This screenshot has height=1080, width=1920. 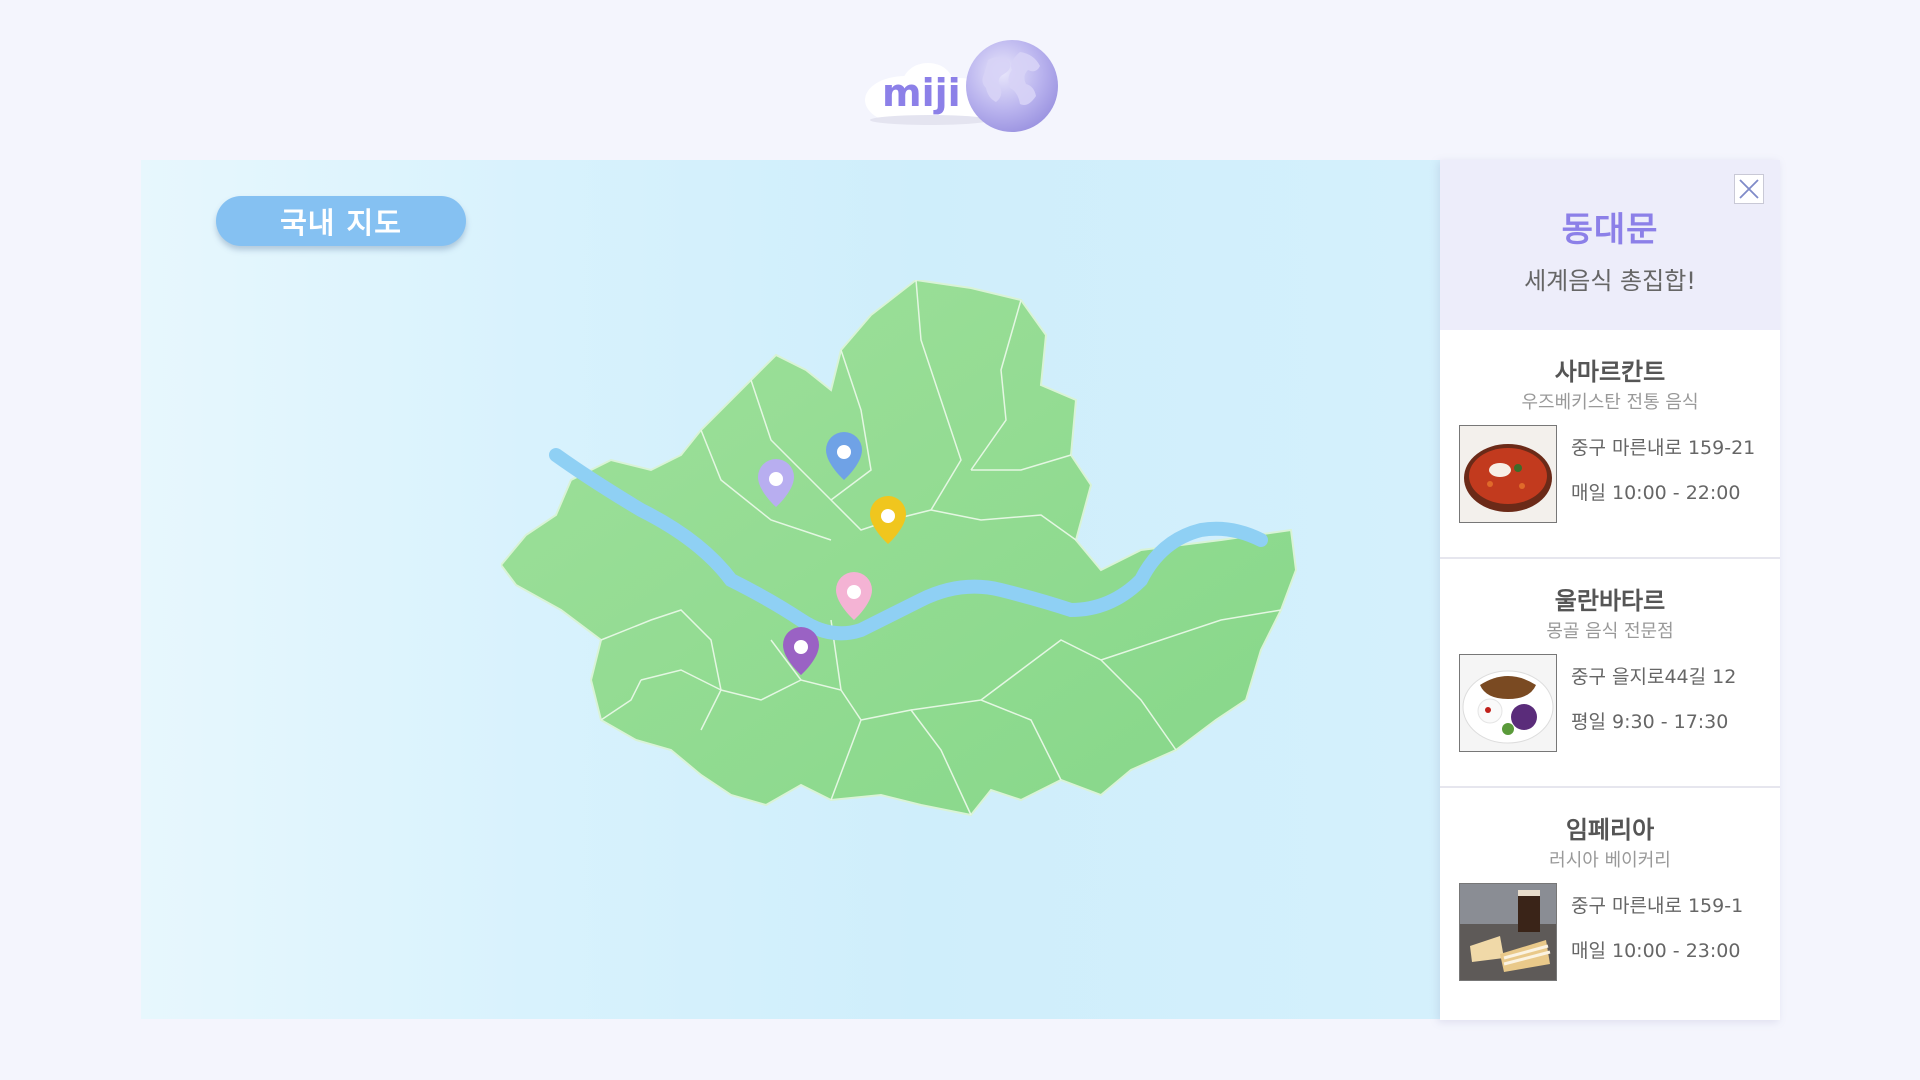 I want to click on place-header: 동대문 세계음식 총집합!, so click(x=1610, y=245).